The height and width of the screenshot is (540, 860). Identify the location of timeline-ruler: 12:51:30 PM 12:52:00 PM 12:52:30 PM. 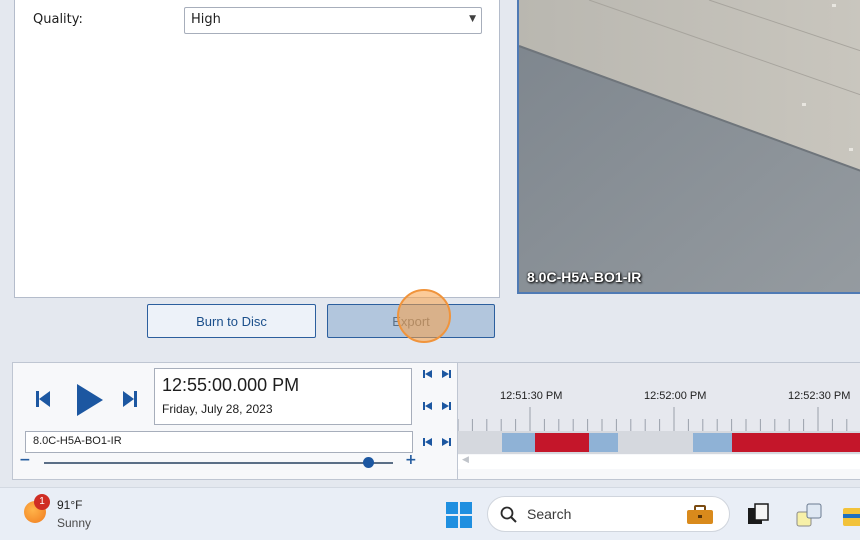
(658, 397).